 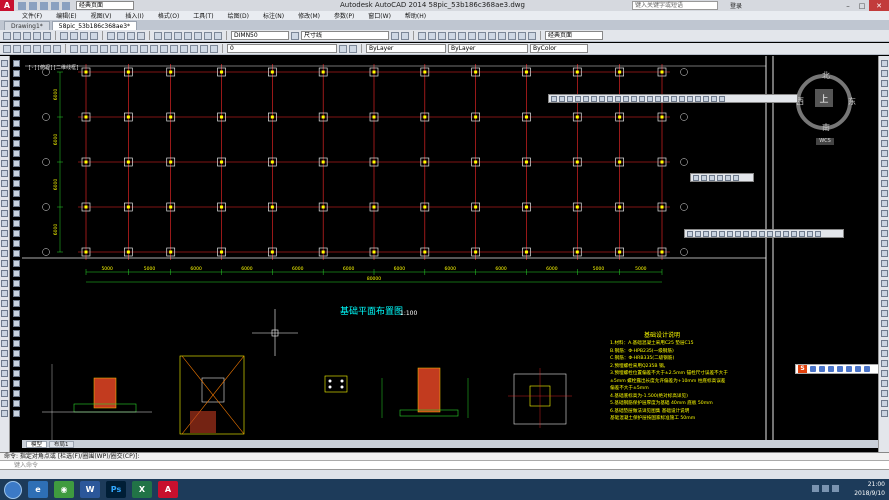 I want to click on purge-icon, so click(x=16, y=413).